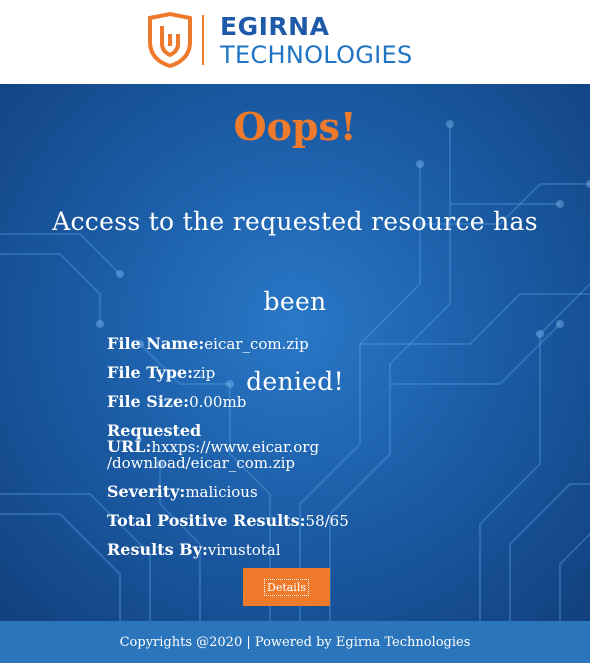 This screenshot has width=590, height=663. What do you see at coordinates (275, 26) in the screenshot?
I see `logo-wordmark-top: EGIRNA` at bounding box center [275, 26].